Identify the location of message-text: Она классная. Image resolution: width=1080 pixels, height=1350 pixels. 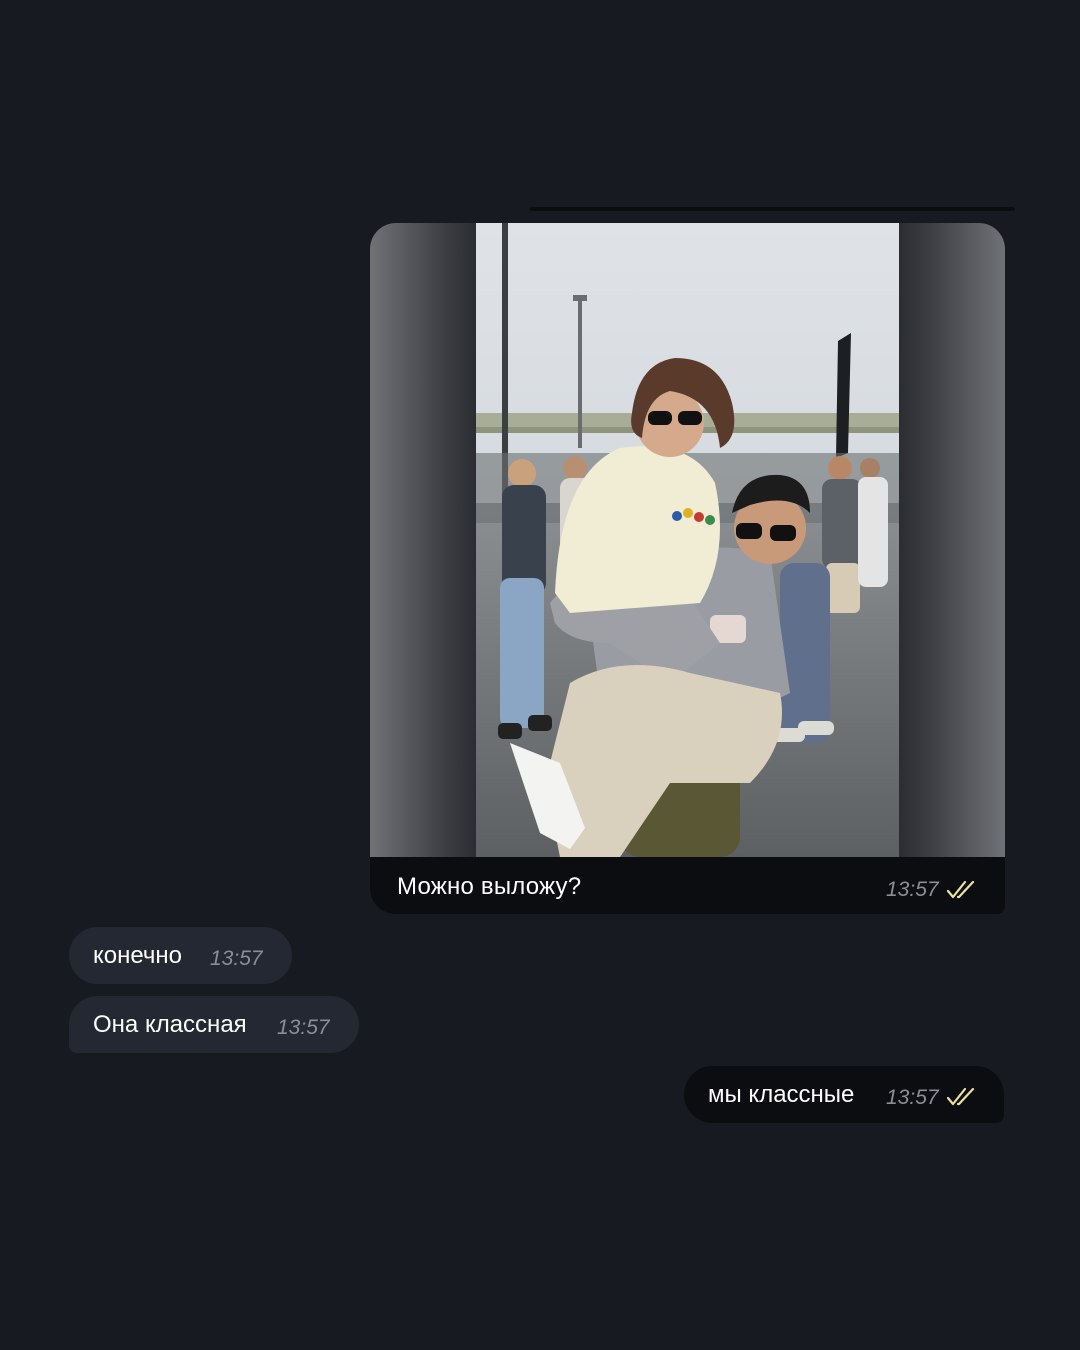
(170, 1024).